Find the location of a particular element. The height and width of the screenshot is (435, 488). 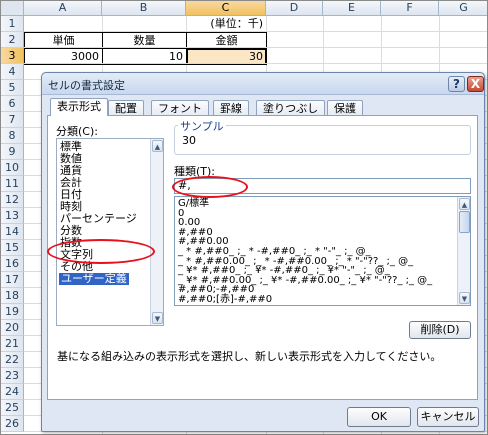

row-header-6: 6 is located at coordinates (12, 104).